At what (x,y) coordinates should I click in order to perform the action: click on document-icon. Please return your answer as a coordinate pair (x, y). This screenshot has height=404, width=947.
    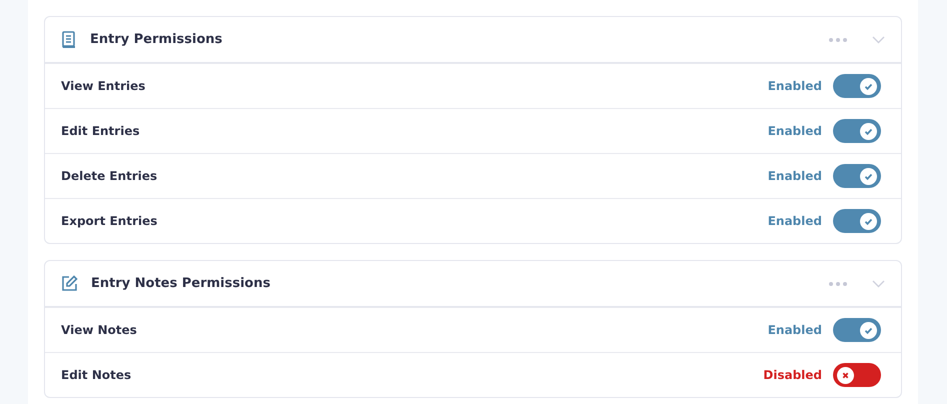
    Looking at the image, I should click on (69, 39).